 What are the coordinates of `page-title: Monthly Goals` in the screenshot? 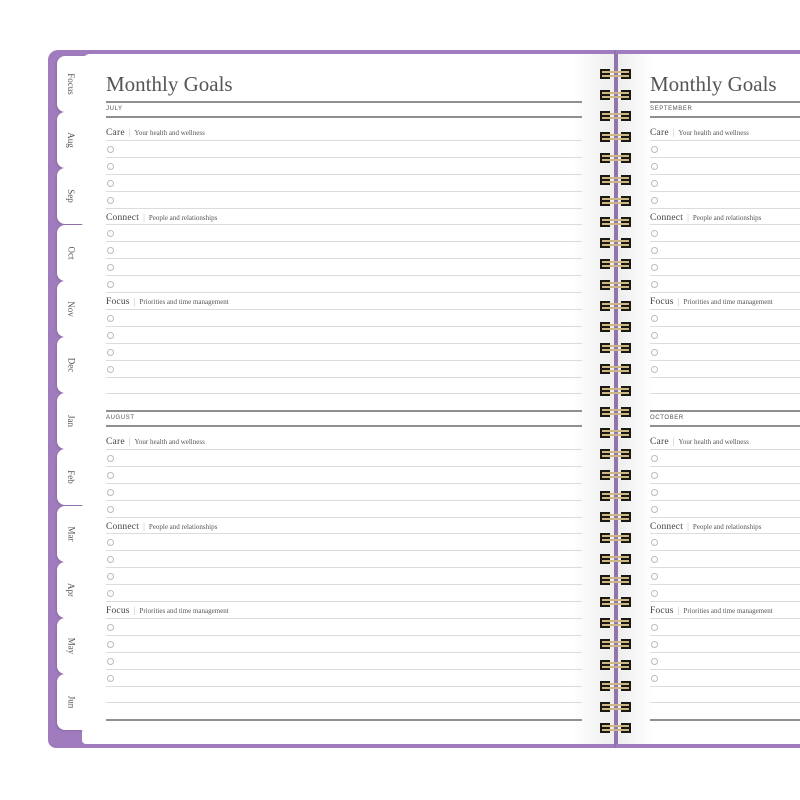 It's located at (713, 84).